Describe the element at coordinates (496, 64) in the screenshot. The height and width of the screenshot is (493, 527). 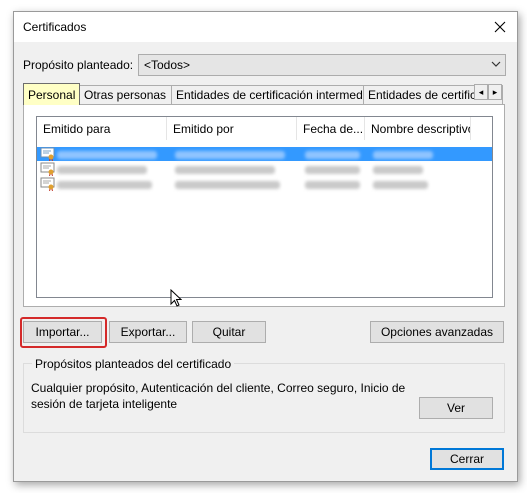
I see `chevron-down-icon` at that location.